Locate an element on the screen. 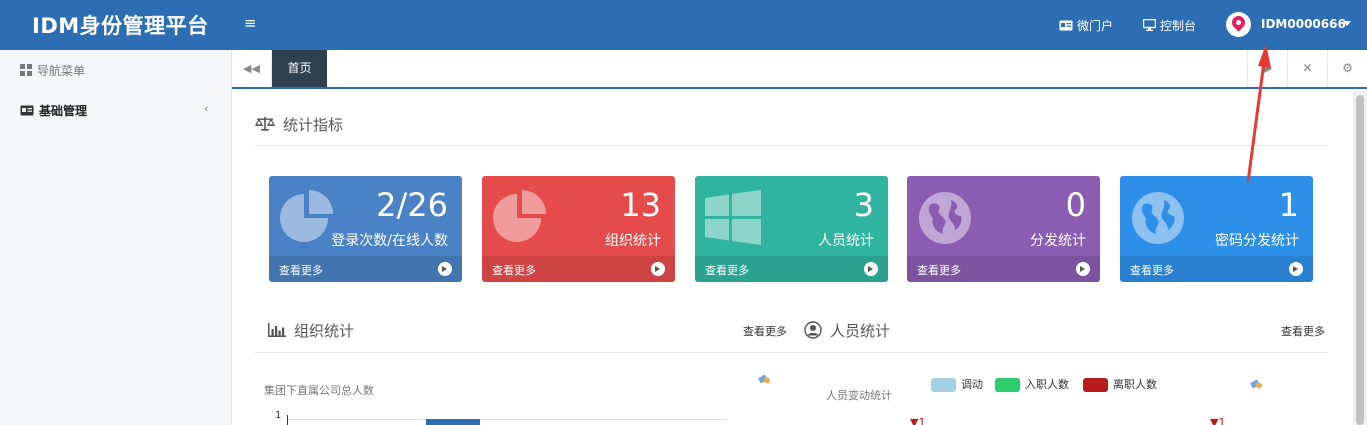  vertical-scrollbar is located at coordinates (1360, 258).